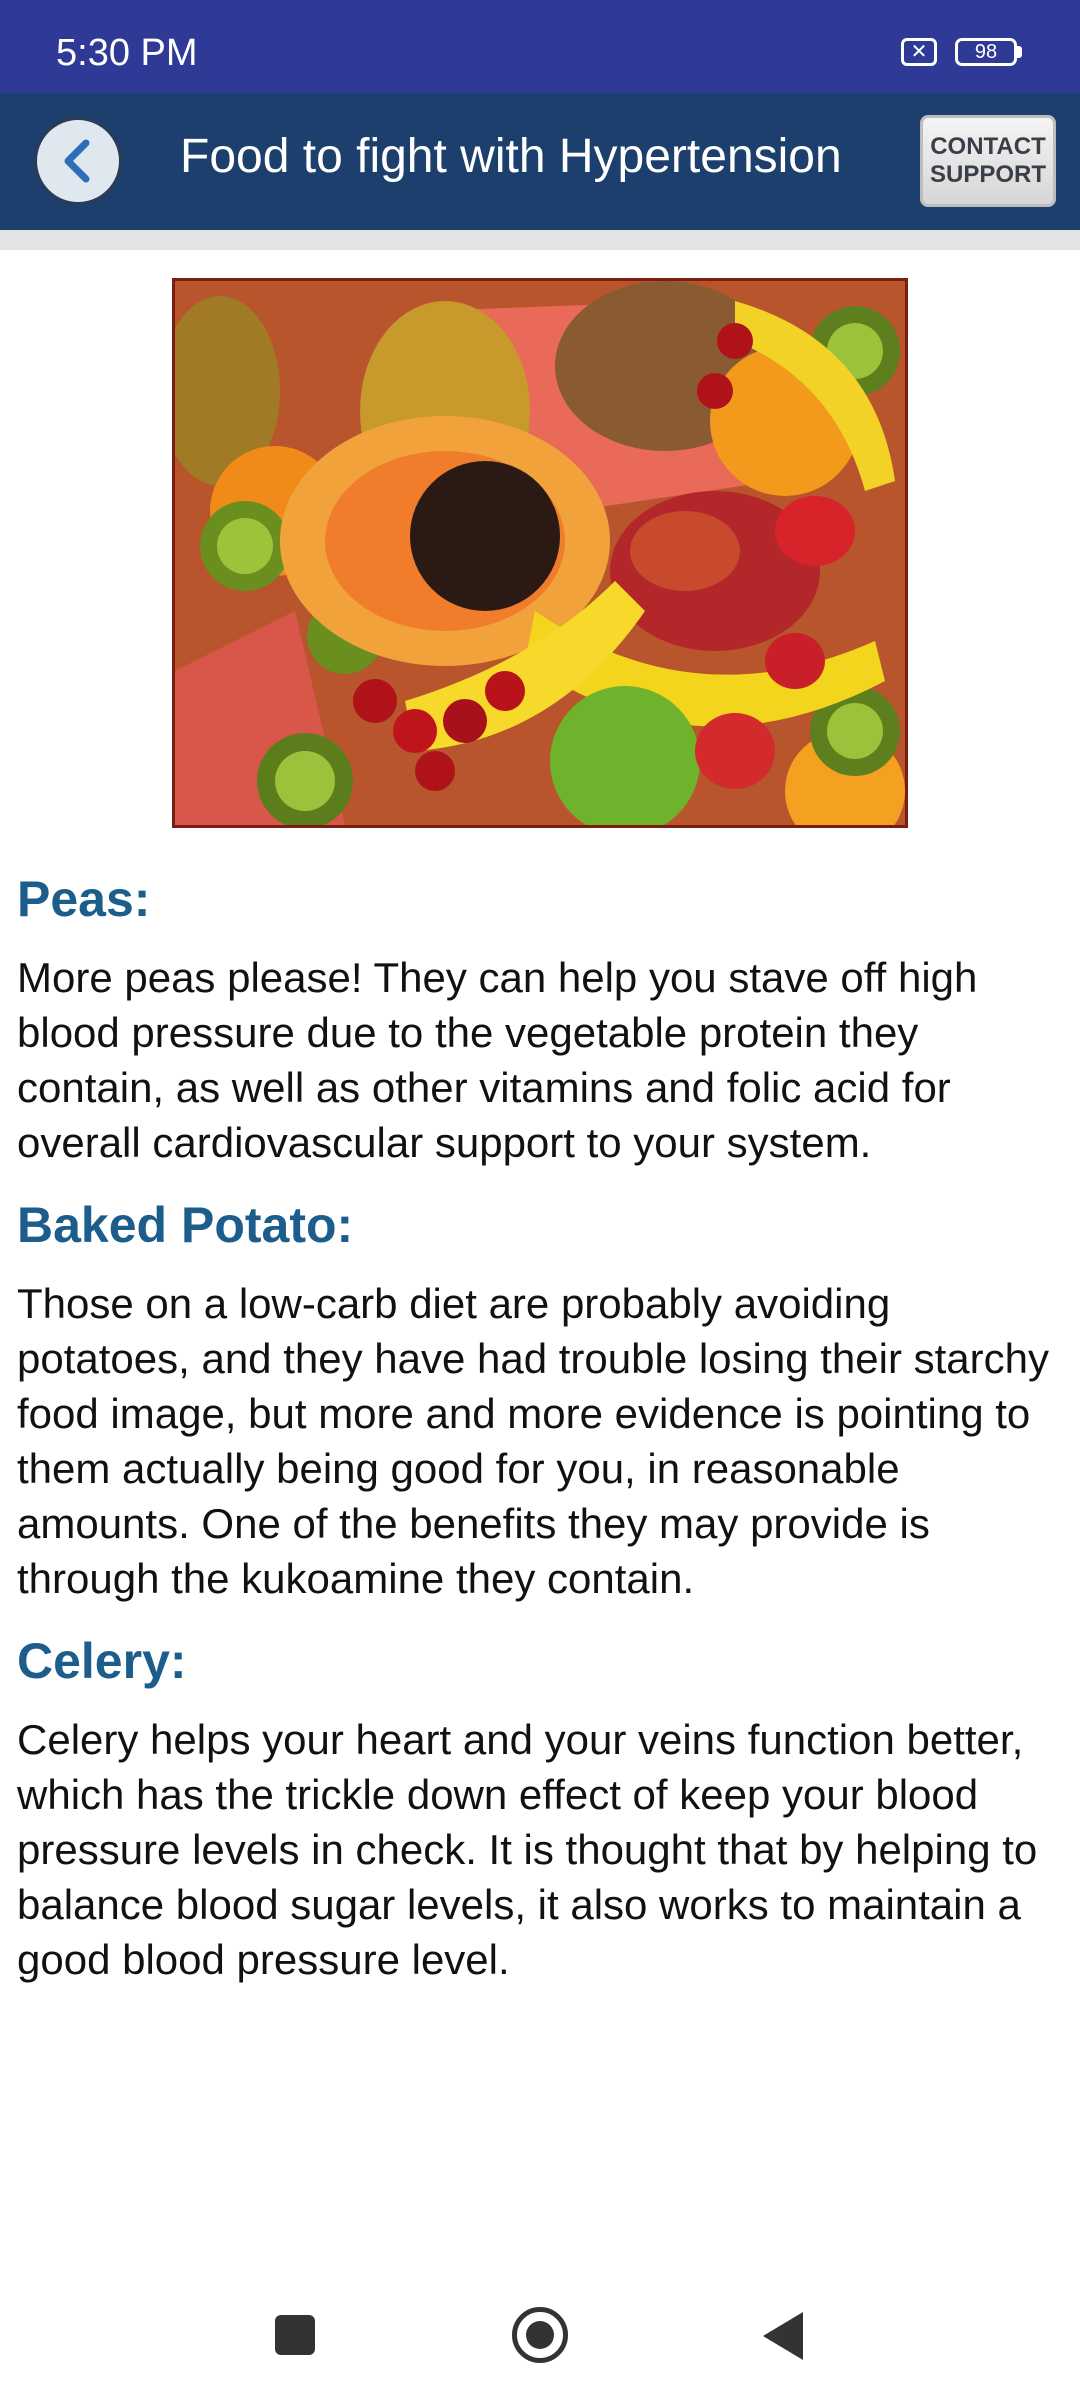  Describe the element at coordinates (295, 2335) in the screenshot. I see `recents-button` at that location.